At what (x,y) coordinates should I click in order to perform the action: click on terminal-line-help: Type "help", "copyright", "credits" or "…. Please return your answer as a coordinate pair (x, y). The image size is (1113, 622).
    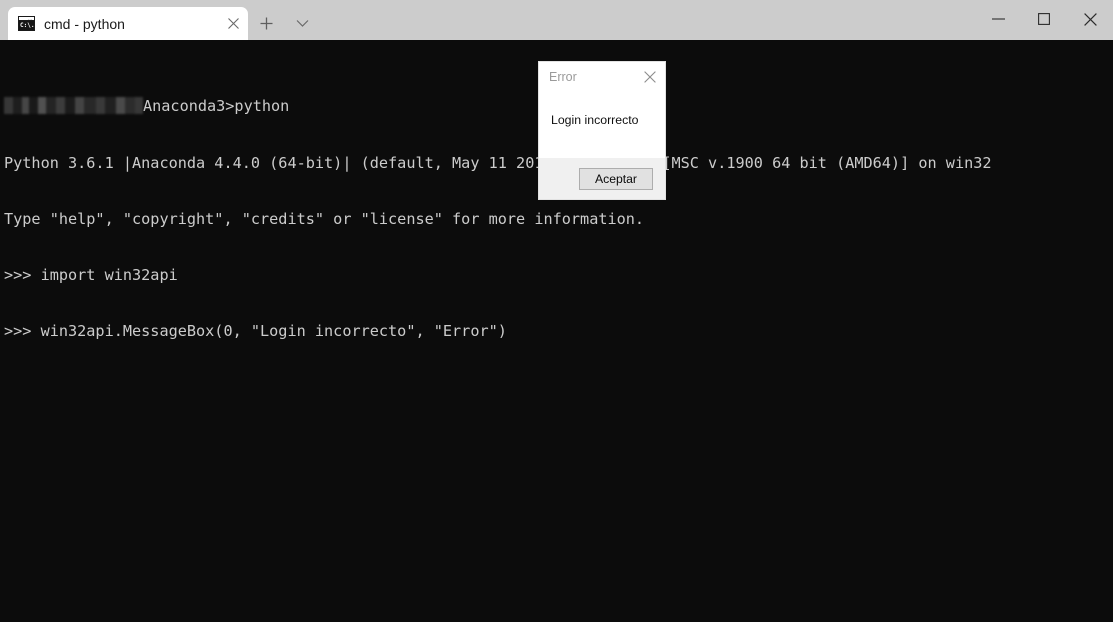
    Looking at the image, I should click on (324, 218).